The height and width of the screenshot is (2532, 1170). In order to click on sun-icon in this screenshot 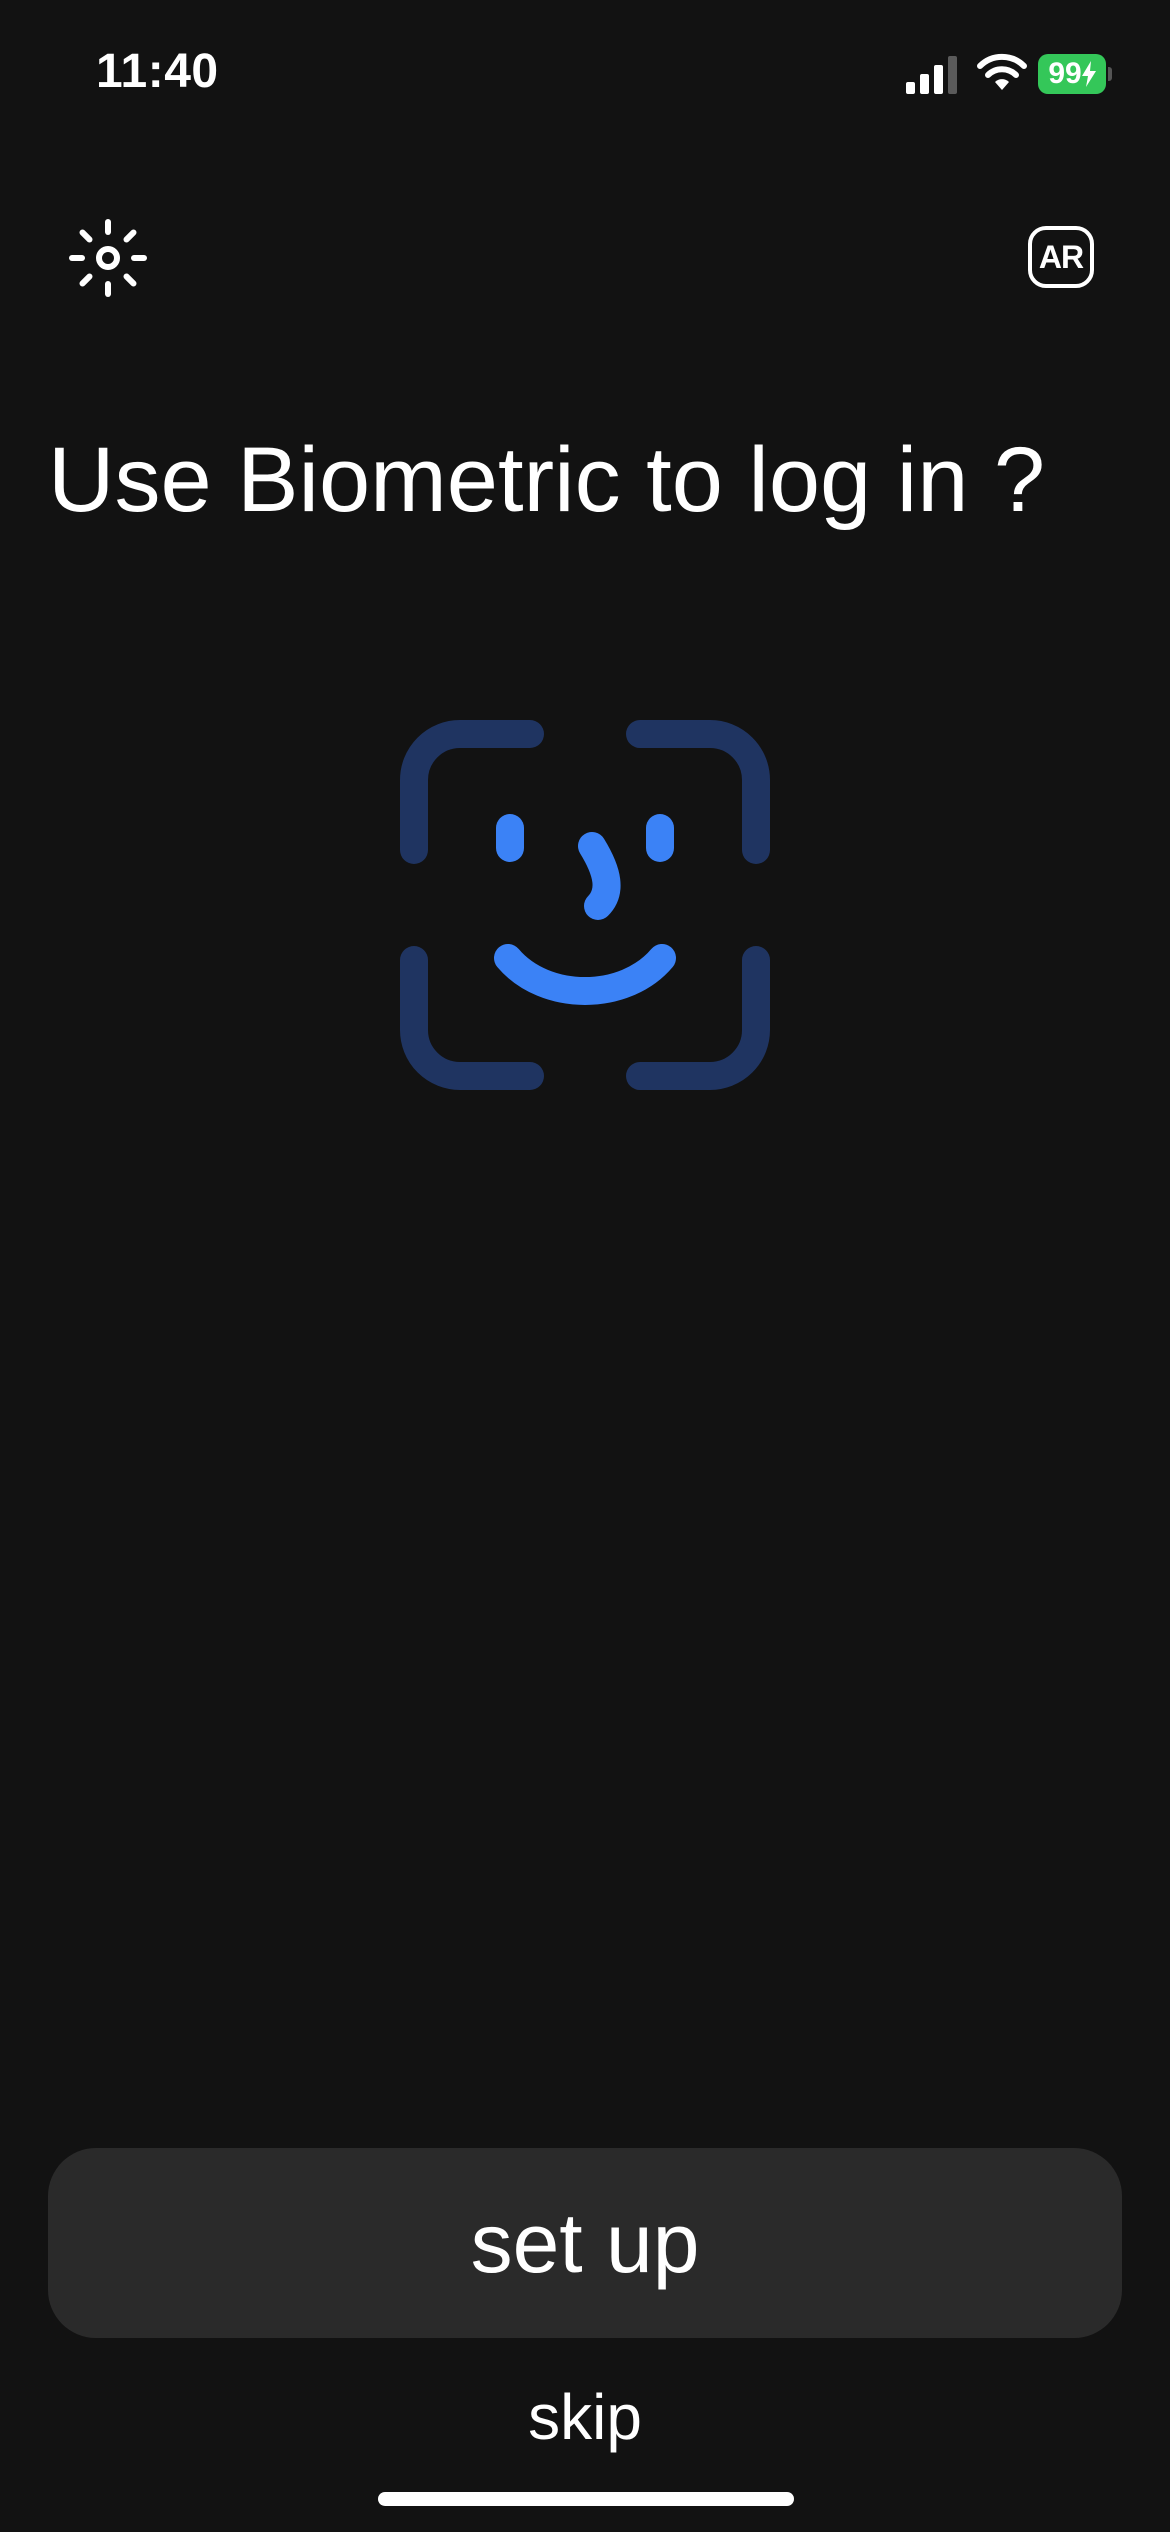, I will do `click(108, 258)`.